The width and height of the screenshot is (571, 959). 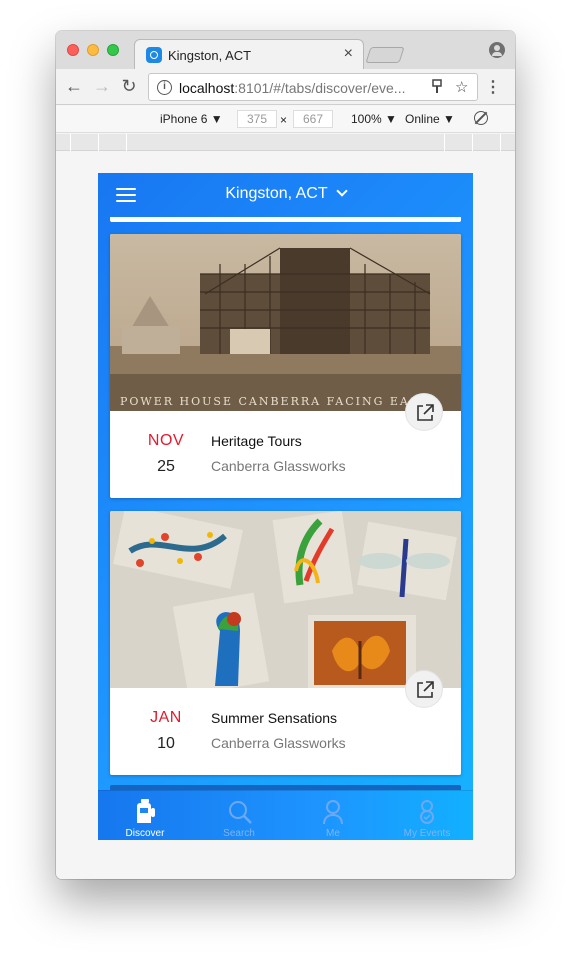 What do you see at coordinates (427, 812) in the screenshot?
I see `events-icon` at bounding box center [427, 812].